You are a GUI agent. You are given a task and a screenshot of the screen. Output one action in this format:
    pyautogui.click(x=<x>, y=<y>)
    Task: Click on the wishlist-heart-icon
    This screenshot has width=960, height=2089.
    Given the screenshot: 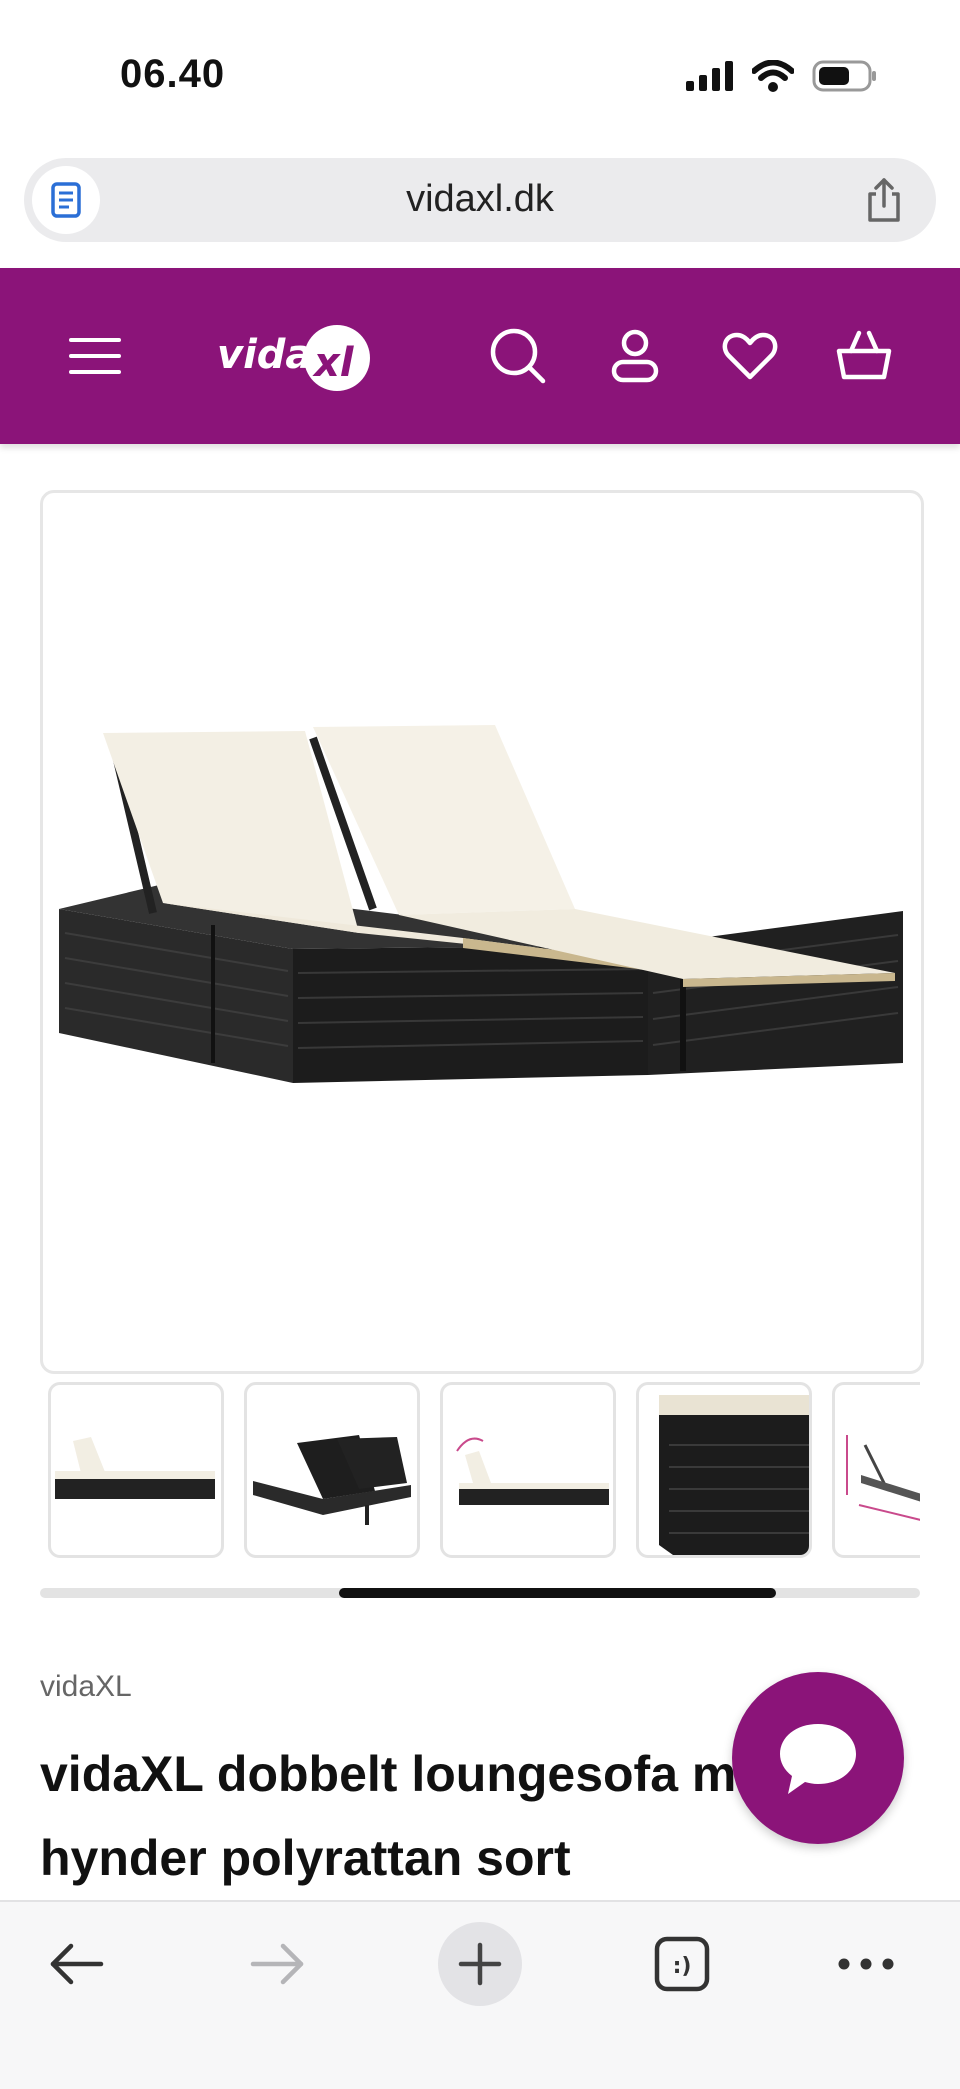 What is the action you would take?
    pyautogui.click(x=750, y=356)
    